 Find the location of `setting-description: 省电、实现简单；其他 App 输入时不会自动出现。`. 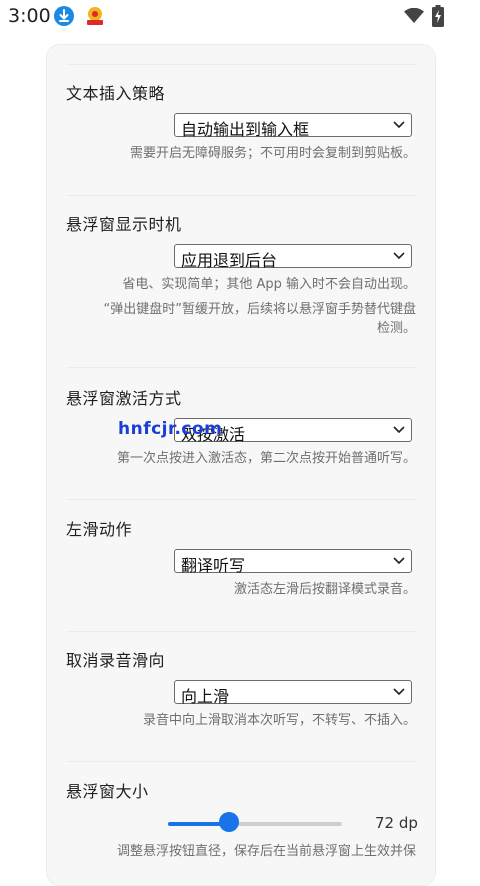

setting-description: 省电、实现简单；其他 App 输入时不会自动出现。 is located at coordinates (269, 284).